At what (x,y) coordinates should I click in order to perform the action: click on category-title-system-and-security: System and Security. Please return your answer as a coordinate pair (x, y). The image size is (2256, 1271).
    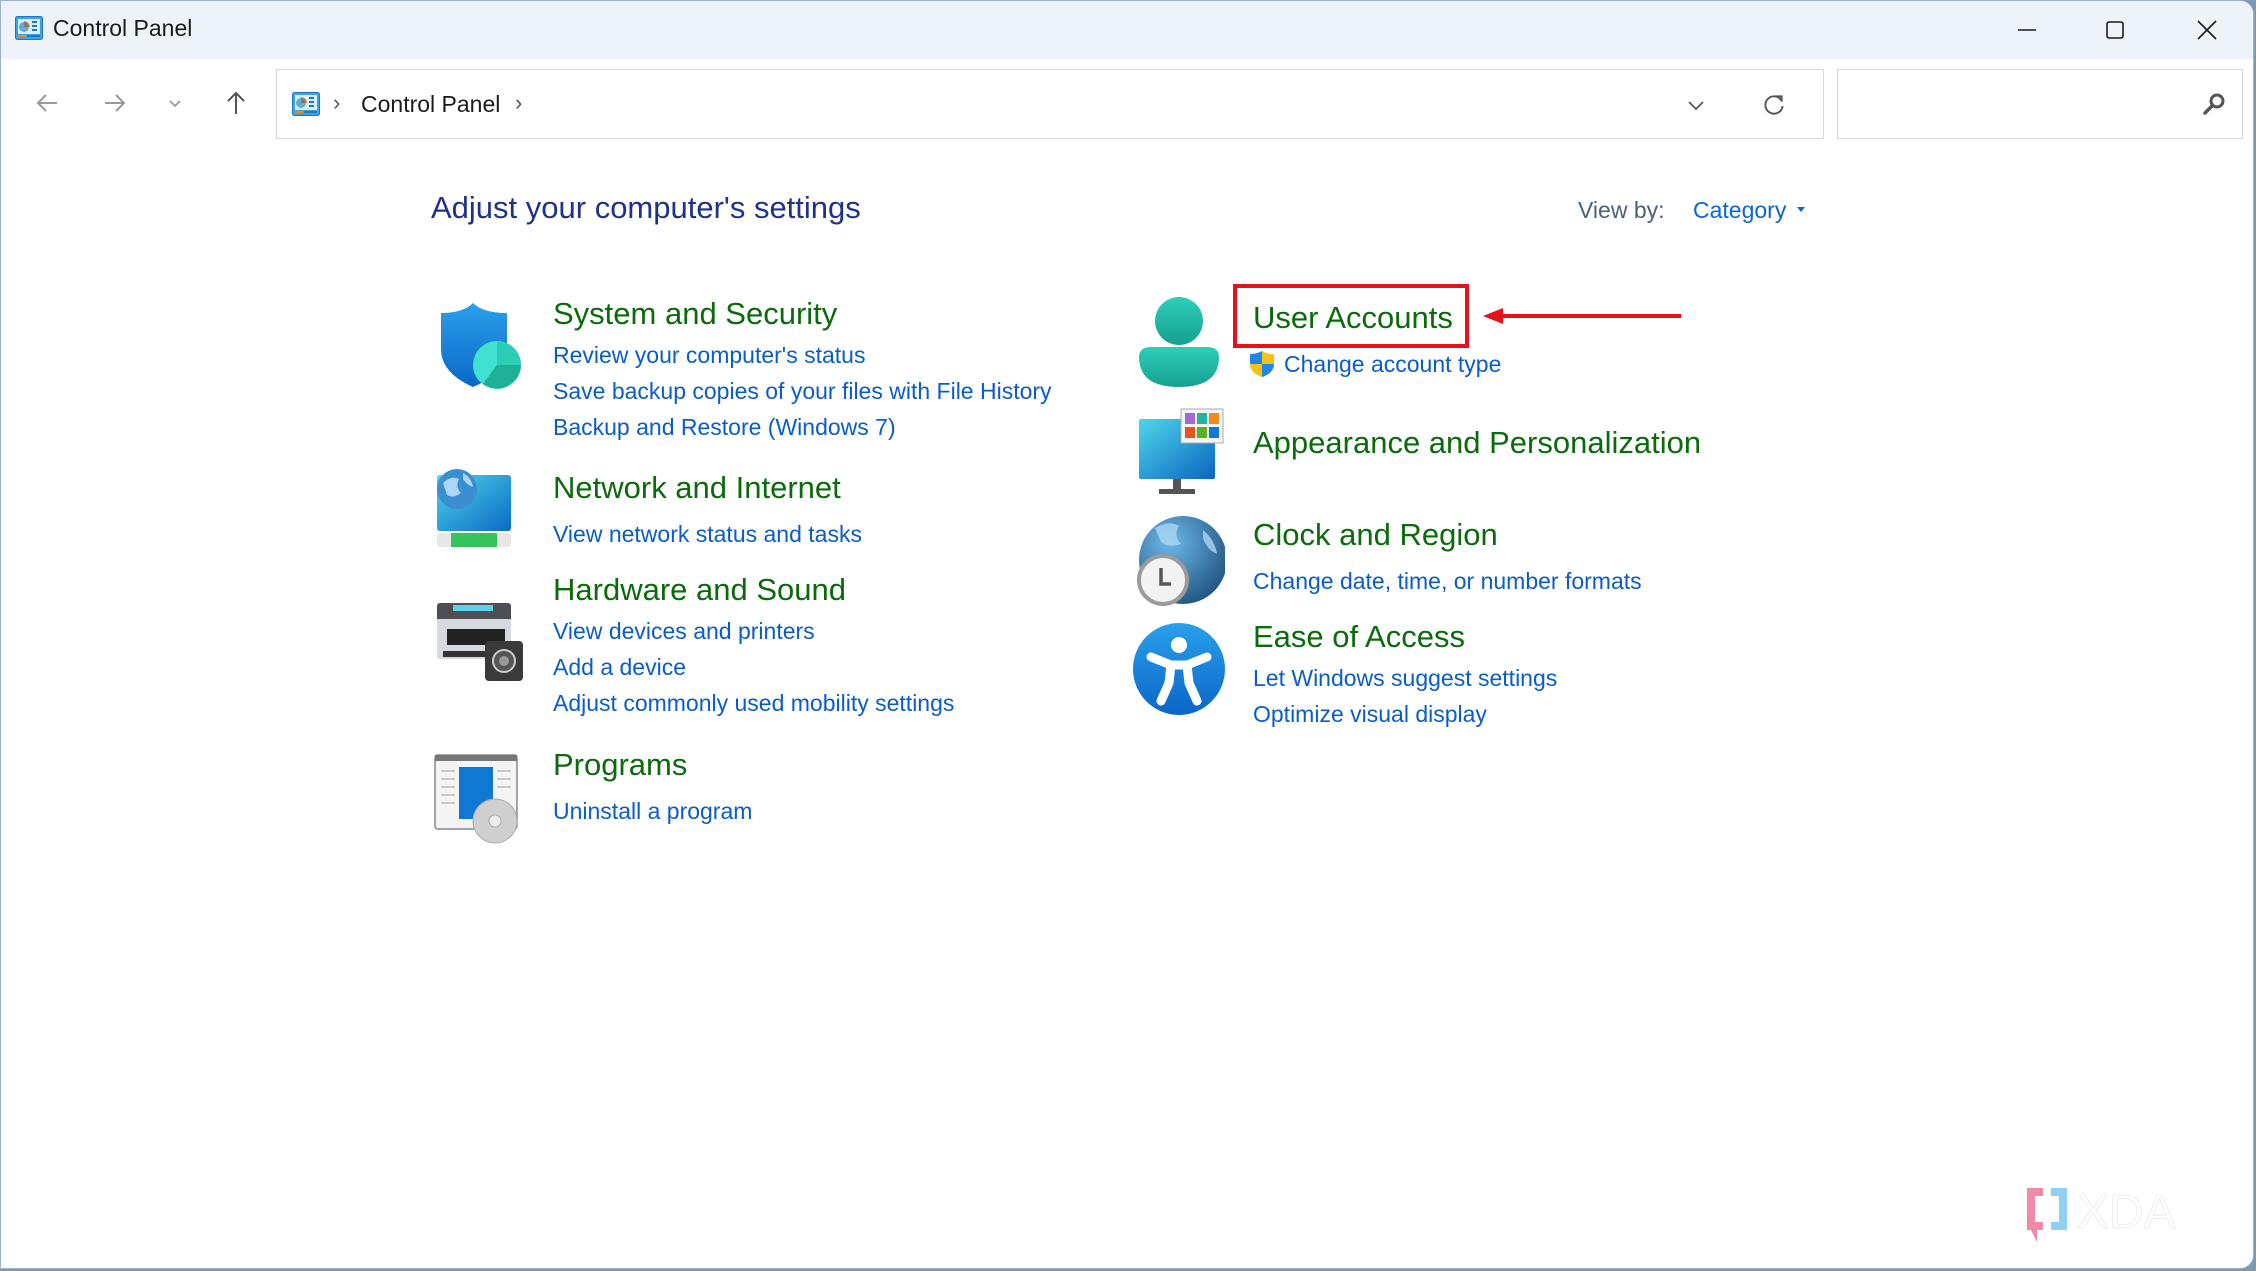
    Looking at the image, I should click on (695, 314).